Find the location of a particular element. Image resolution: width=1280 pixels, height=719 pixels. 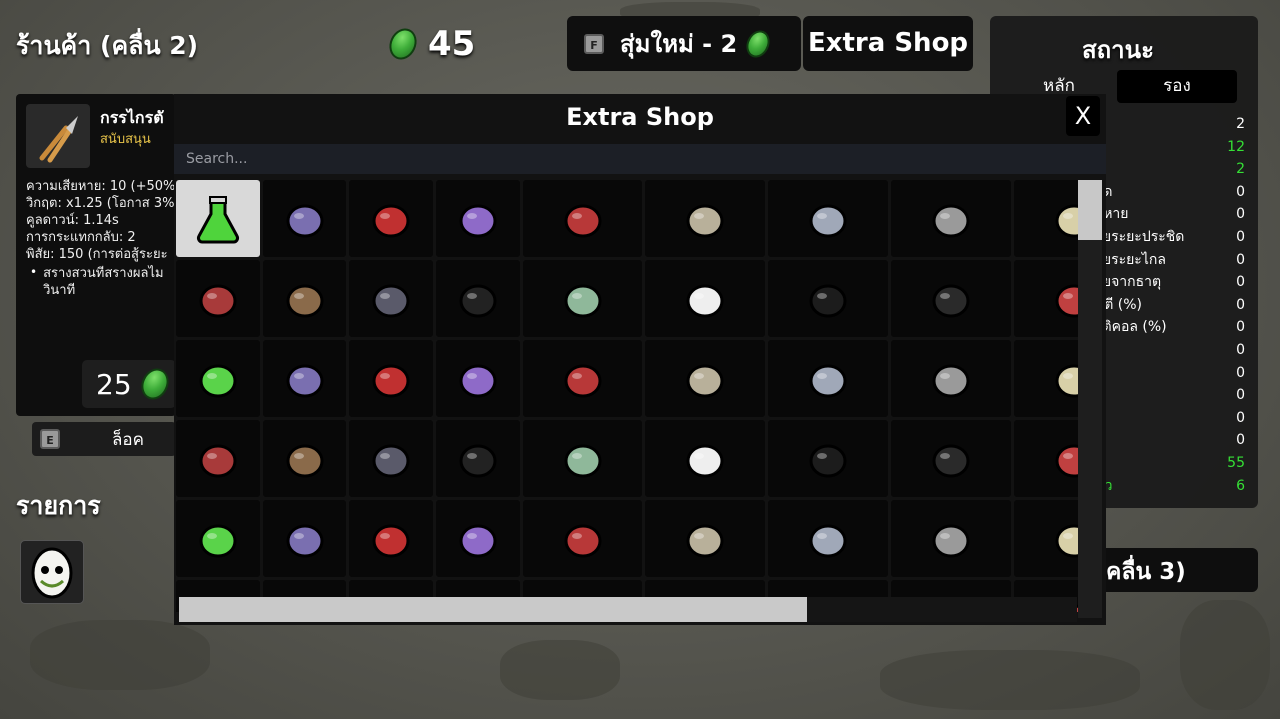

spider-robot-icon is located at coordinates (304, 540).